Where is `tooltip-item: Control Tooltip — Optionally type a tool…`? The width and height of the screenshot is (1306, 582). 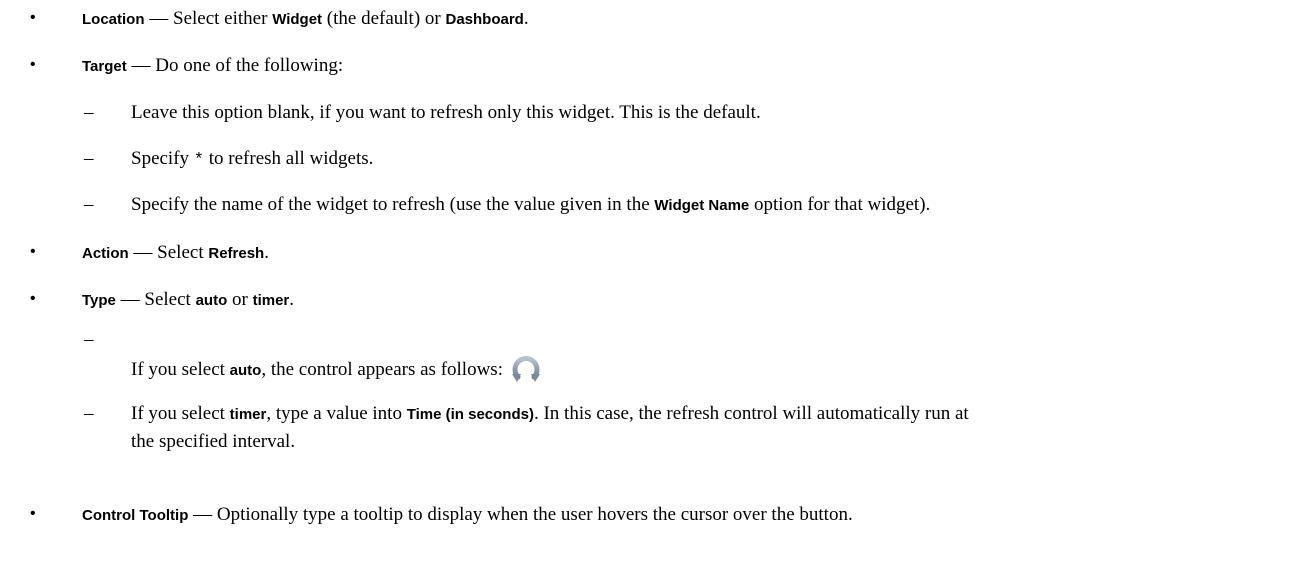
tooltip-item: Control Tooltip — Optionally type a tool… is located at coordinates (467, 514).